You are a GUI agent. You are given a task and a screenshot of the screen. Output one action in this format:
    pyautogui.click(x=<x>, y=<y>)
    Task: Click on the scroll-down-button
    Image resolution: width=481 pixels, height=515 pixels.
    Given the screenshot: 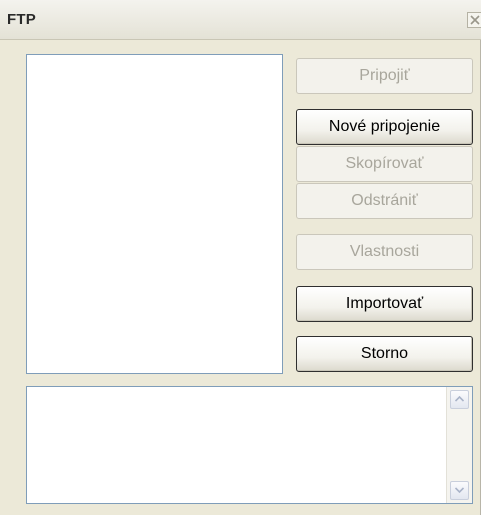 What is the action you would take?
    pyautogui.click(x=459, y=490)
    